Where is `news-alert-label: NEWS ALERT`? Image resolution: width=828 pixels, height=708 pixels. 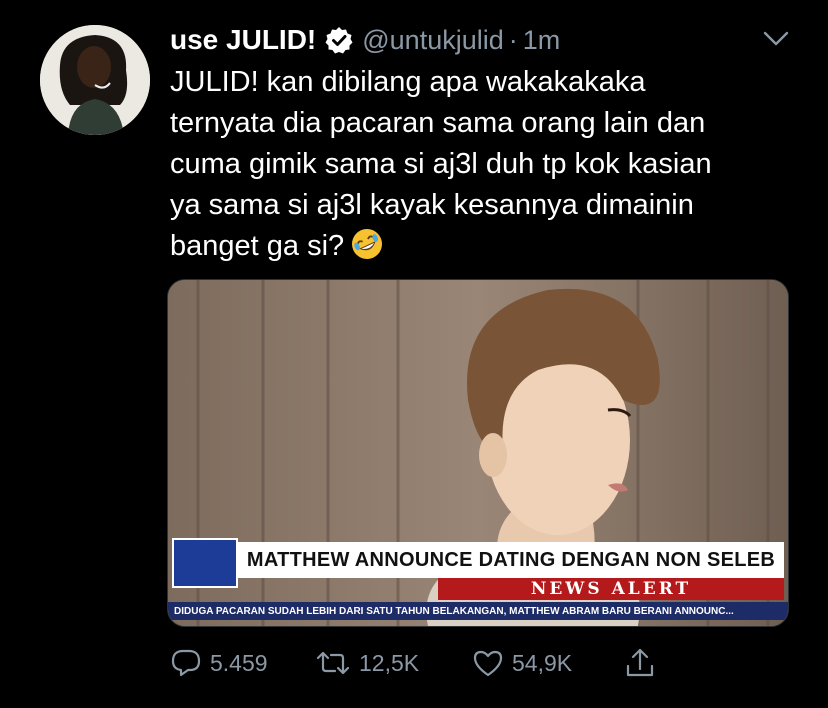 news-alert-label: NEWS ALERT is located at coordinates (611, 589).